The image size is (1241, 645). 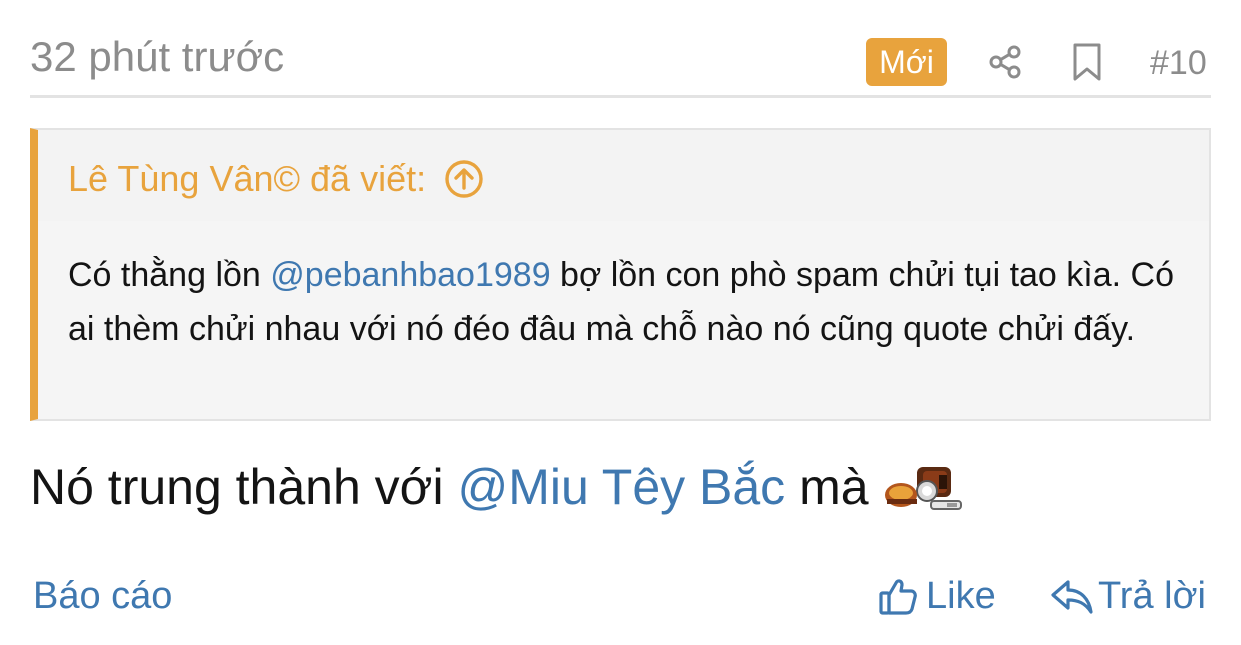 What do you see at coordinates (620, 595) in the screenshot?
I see `post-footer: Báo cáo Like Trả lời` at bounding box center [620, 595].